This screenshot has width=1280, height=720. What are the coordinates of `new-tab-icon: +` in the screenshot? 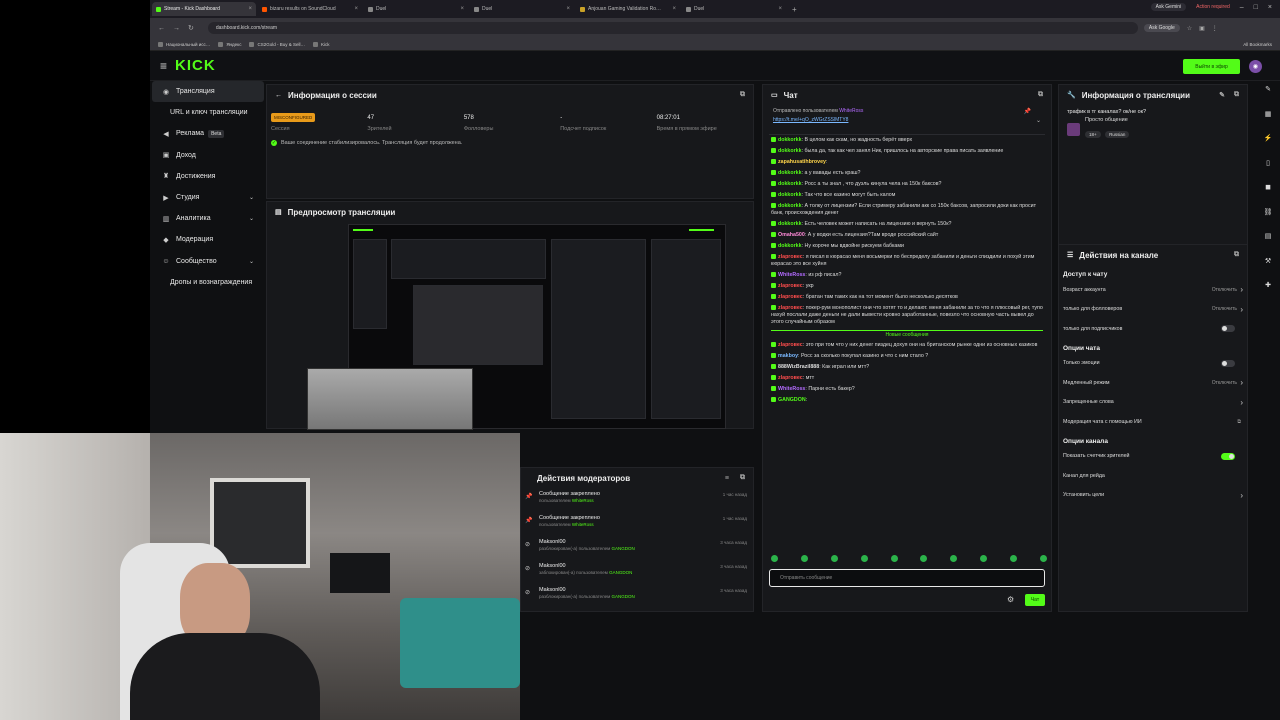 It's located at (794, 9).